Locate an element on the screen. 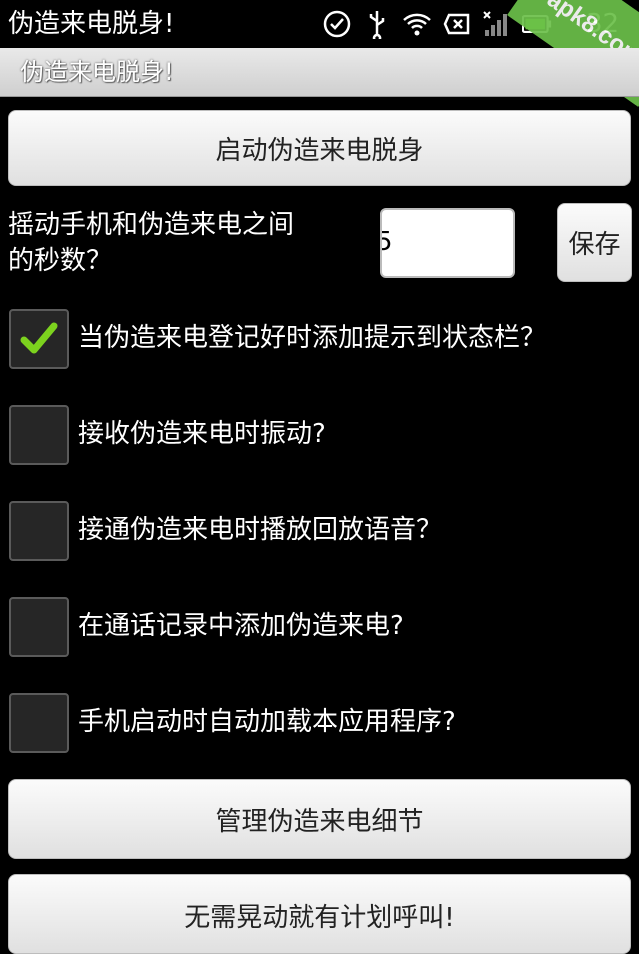 The height and width of the screenshot is (954, 639). shake-seconds-label-line2: 的秒数？ is located at coordinates (60, 261).